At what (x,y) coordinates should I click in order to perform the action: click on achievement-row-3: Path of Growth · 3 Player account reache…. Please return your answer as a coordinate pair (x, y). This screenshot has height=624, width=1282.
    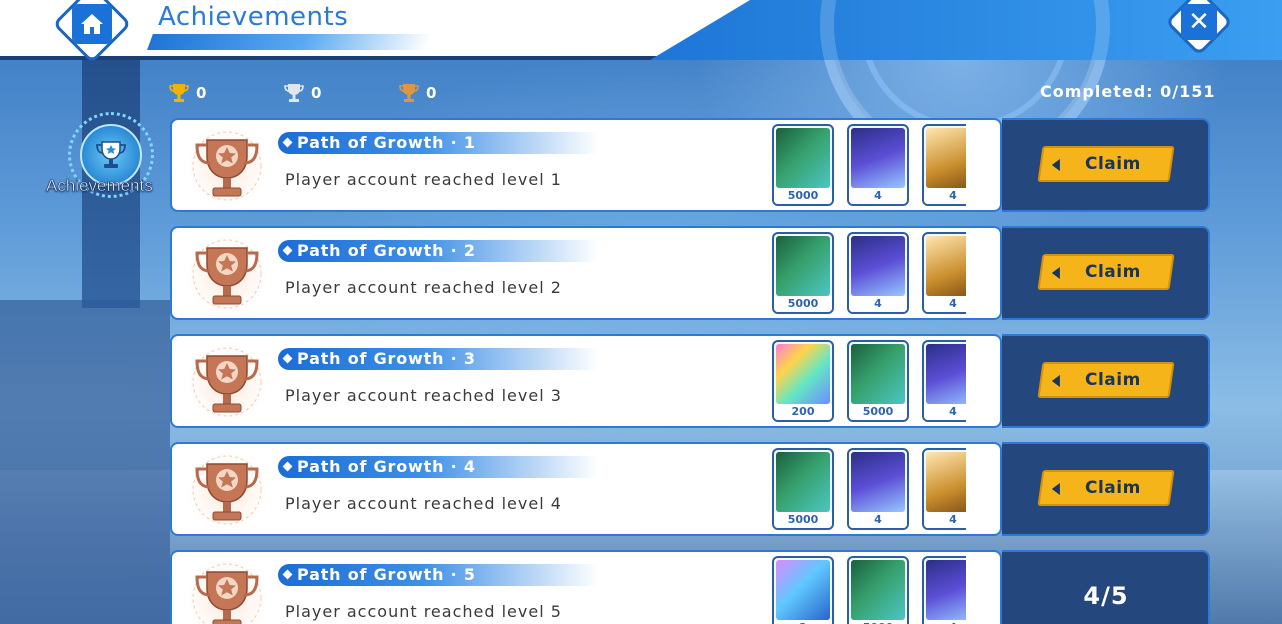
    Looking at the image, I should click on (690, 381).